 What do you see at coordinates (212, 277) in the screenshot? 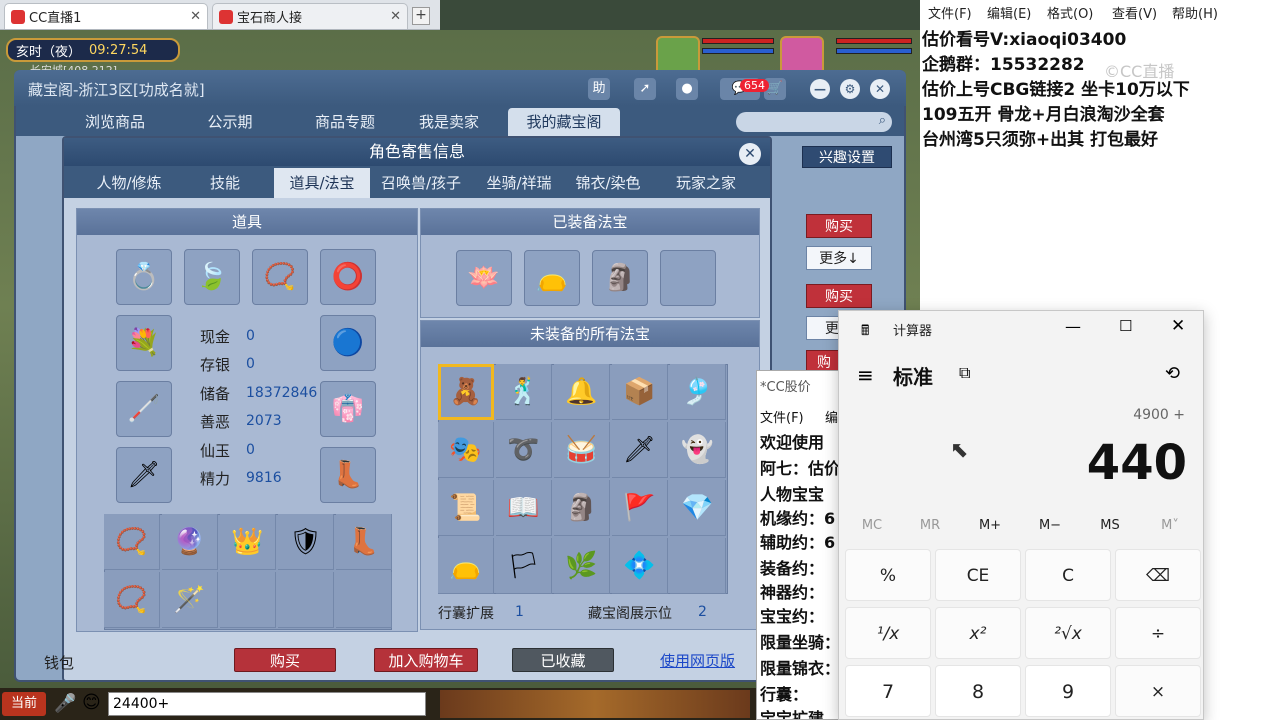
I see `leaf-item-icon: 🍃` at bounding box center [212, 277].